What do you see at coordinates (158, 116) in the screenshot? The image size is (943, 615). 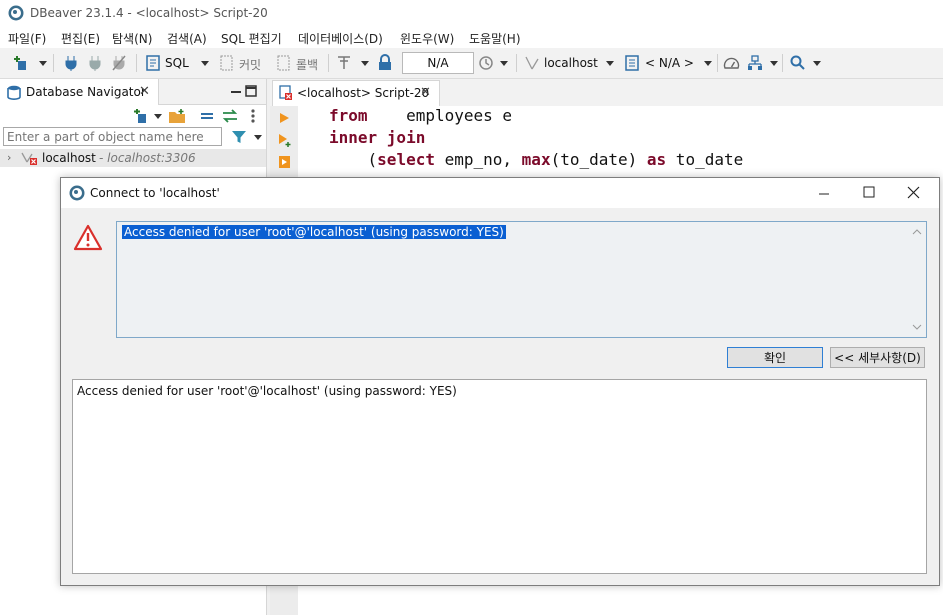 I see `navigator-new-dropdown-icon` at bounding box center [158, 116].